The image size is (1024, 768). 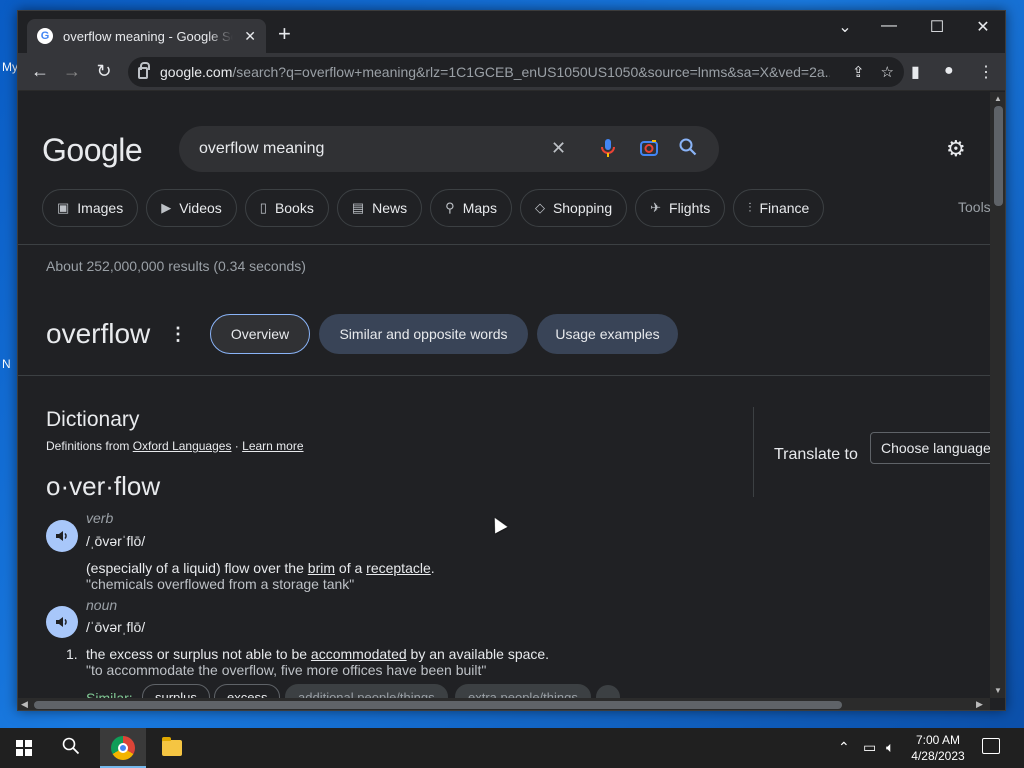 What do you see at coordinates (178, 334) in the screenshot?
I see `more-options-icon: ⋮` at bounding box center [178, 334].